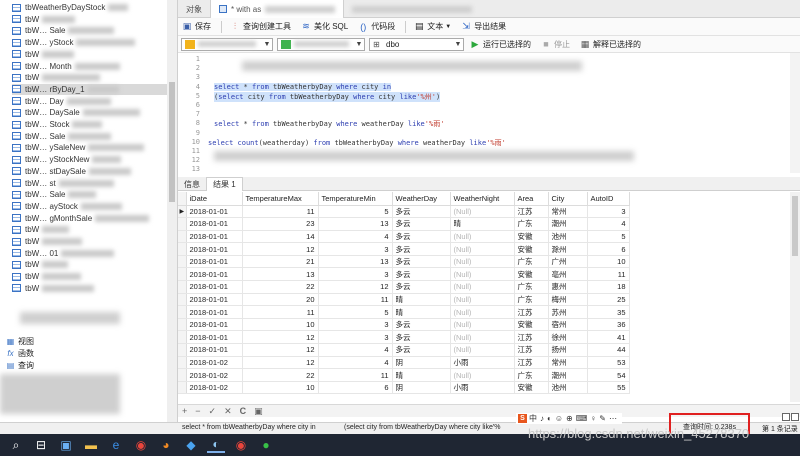 This screenshot has width=800, height=456. What do you see at coordinates (280, 212) in the screenshot?
I see `table-cell: 11` at bounding box center [280, 212].